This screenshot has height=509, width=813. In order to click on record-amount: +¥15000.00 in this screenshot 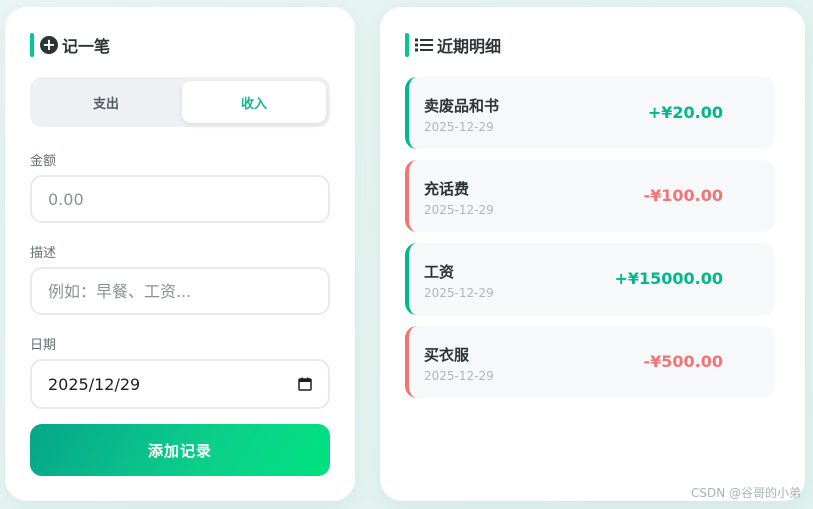, I will do `click(668, 278)`.